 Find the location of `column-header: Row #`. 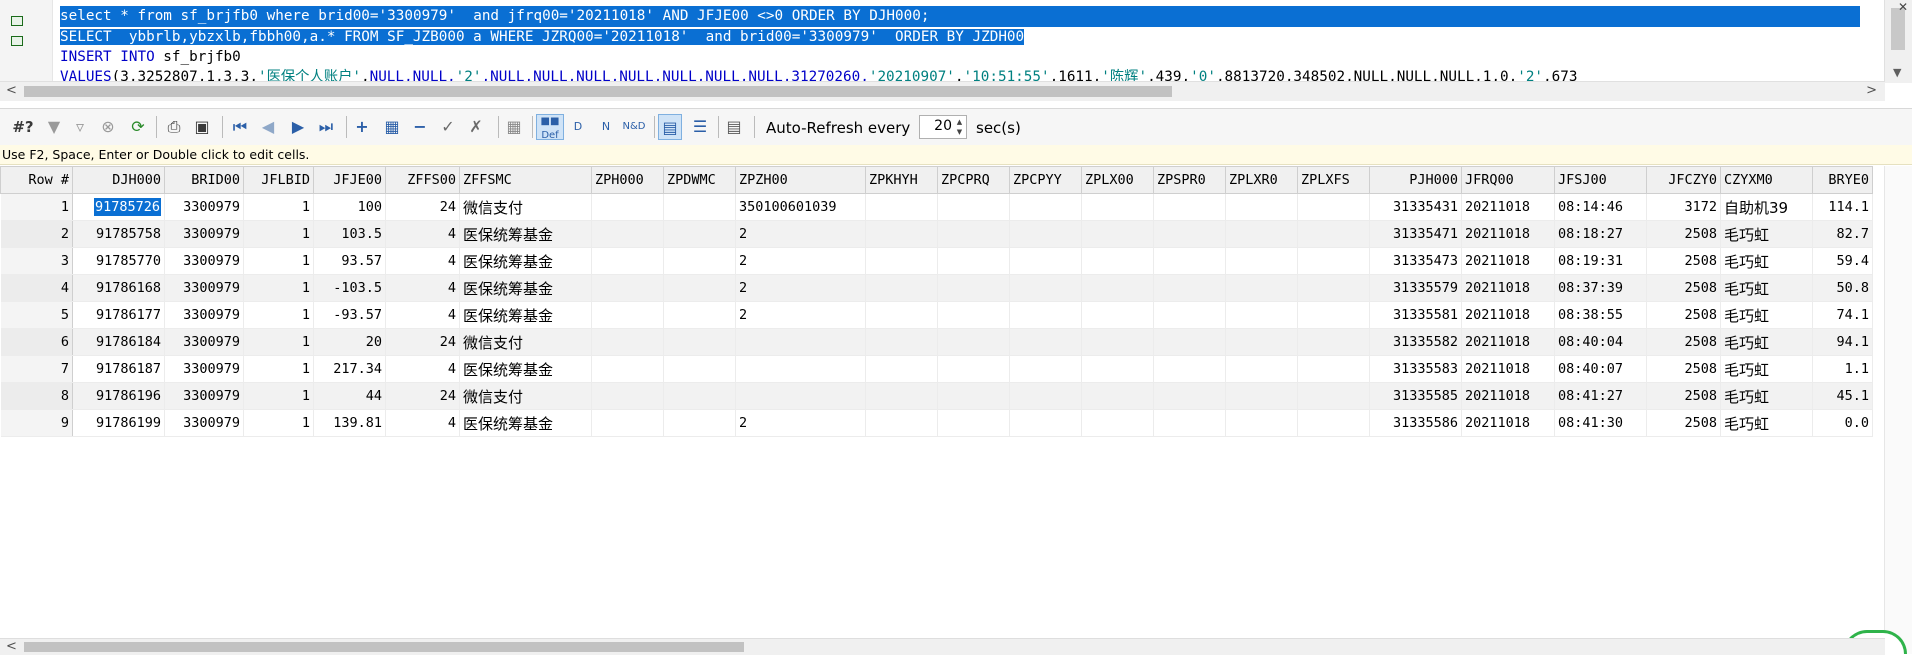

column-header: Row # is located at coordinates (36, 180).